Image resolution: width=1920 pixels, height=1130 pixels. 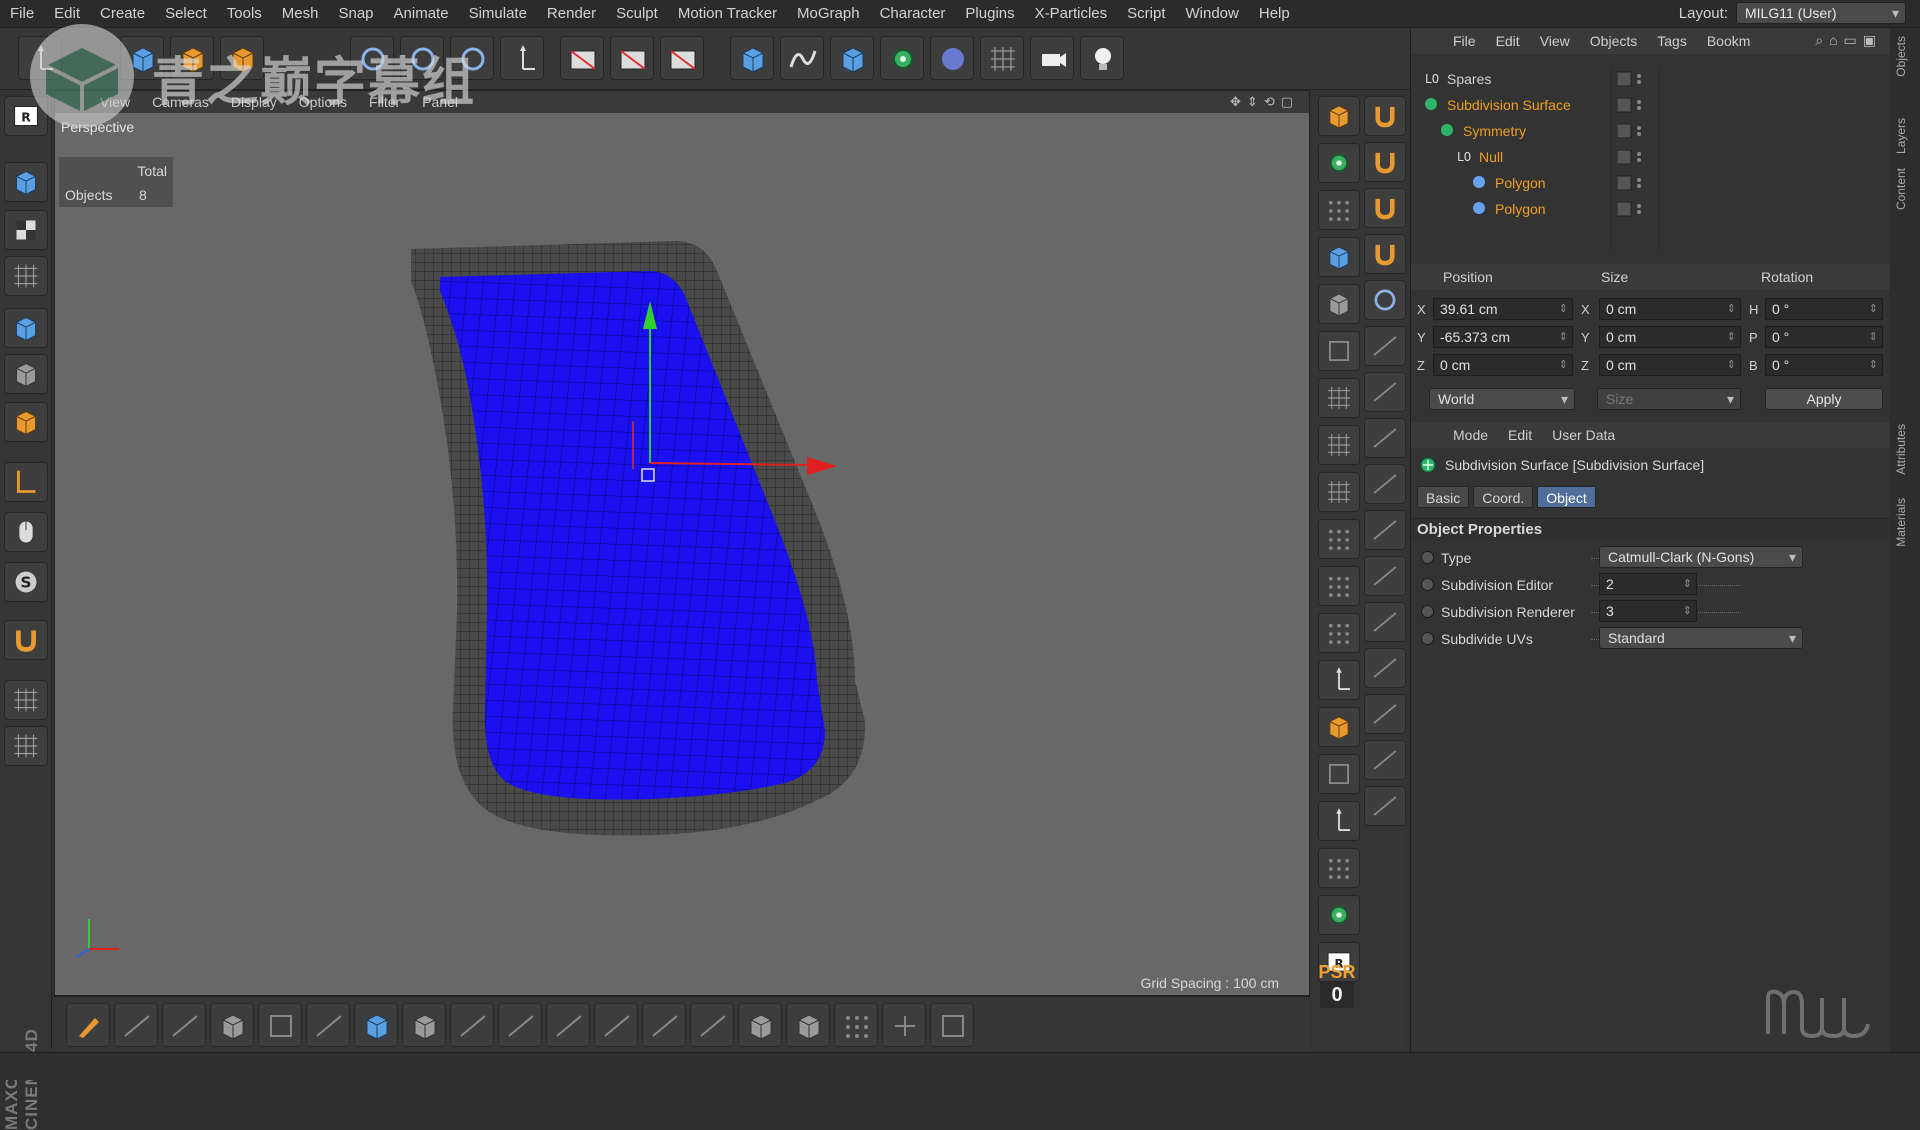 What do you see at coordinates (498, 14) in the screenshot?
I see `menu-simulate: Simulate` at bounding box center [498, 14].